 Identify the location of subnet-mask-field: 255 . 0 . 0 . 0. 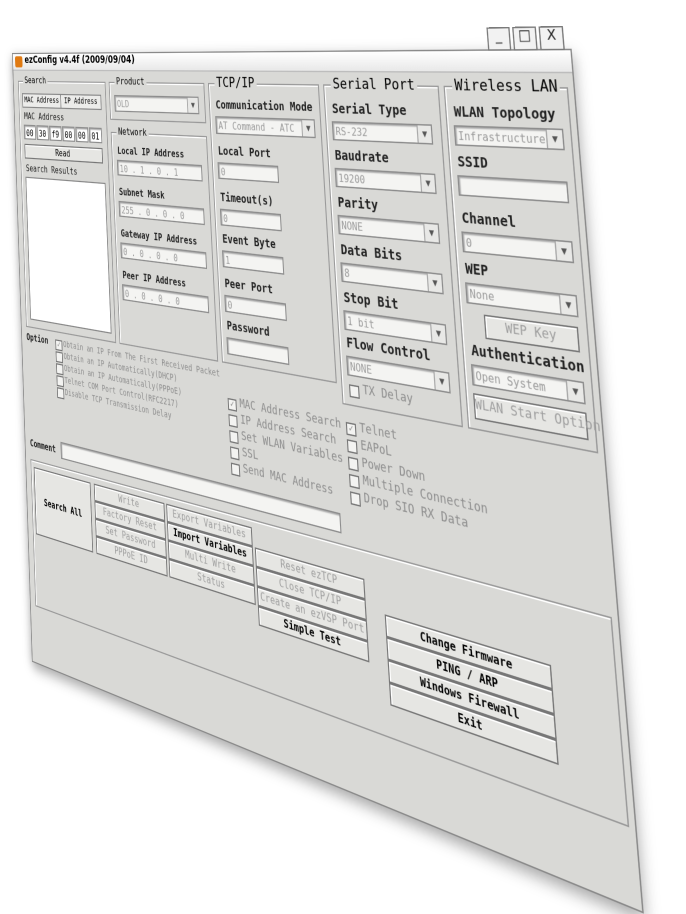
(161, 213).